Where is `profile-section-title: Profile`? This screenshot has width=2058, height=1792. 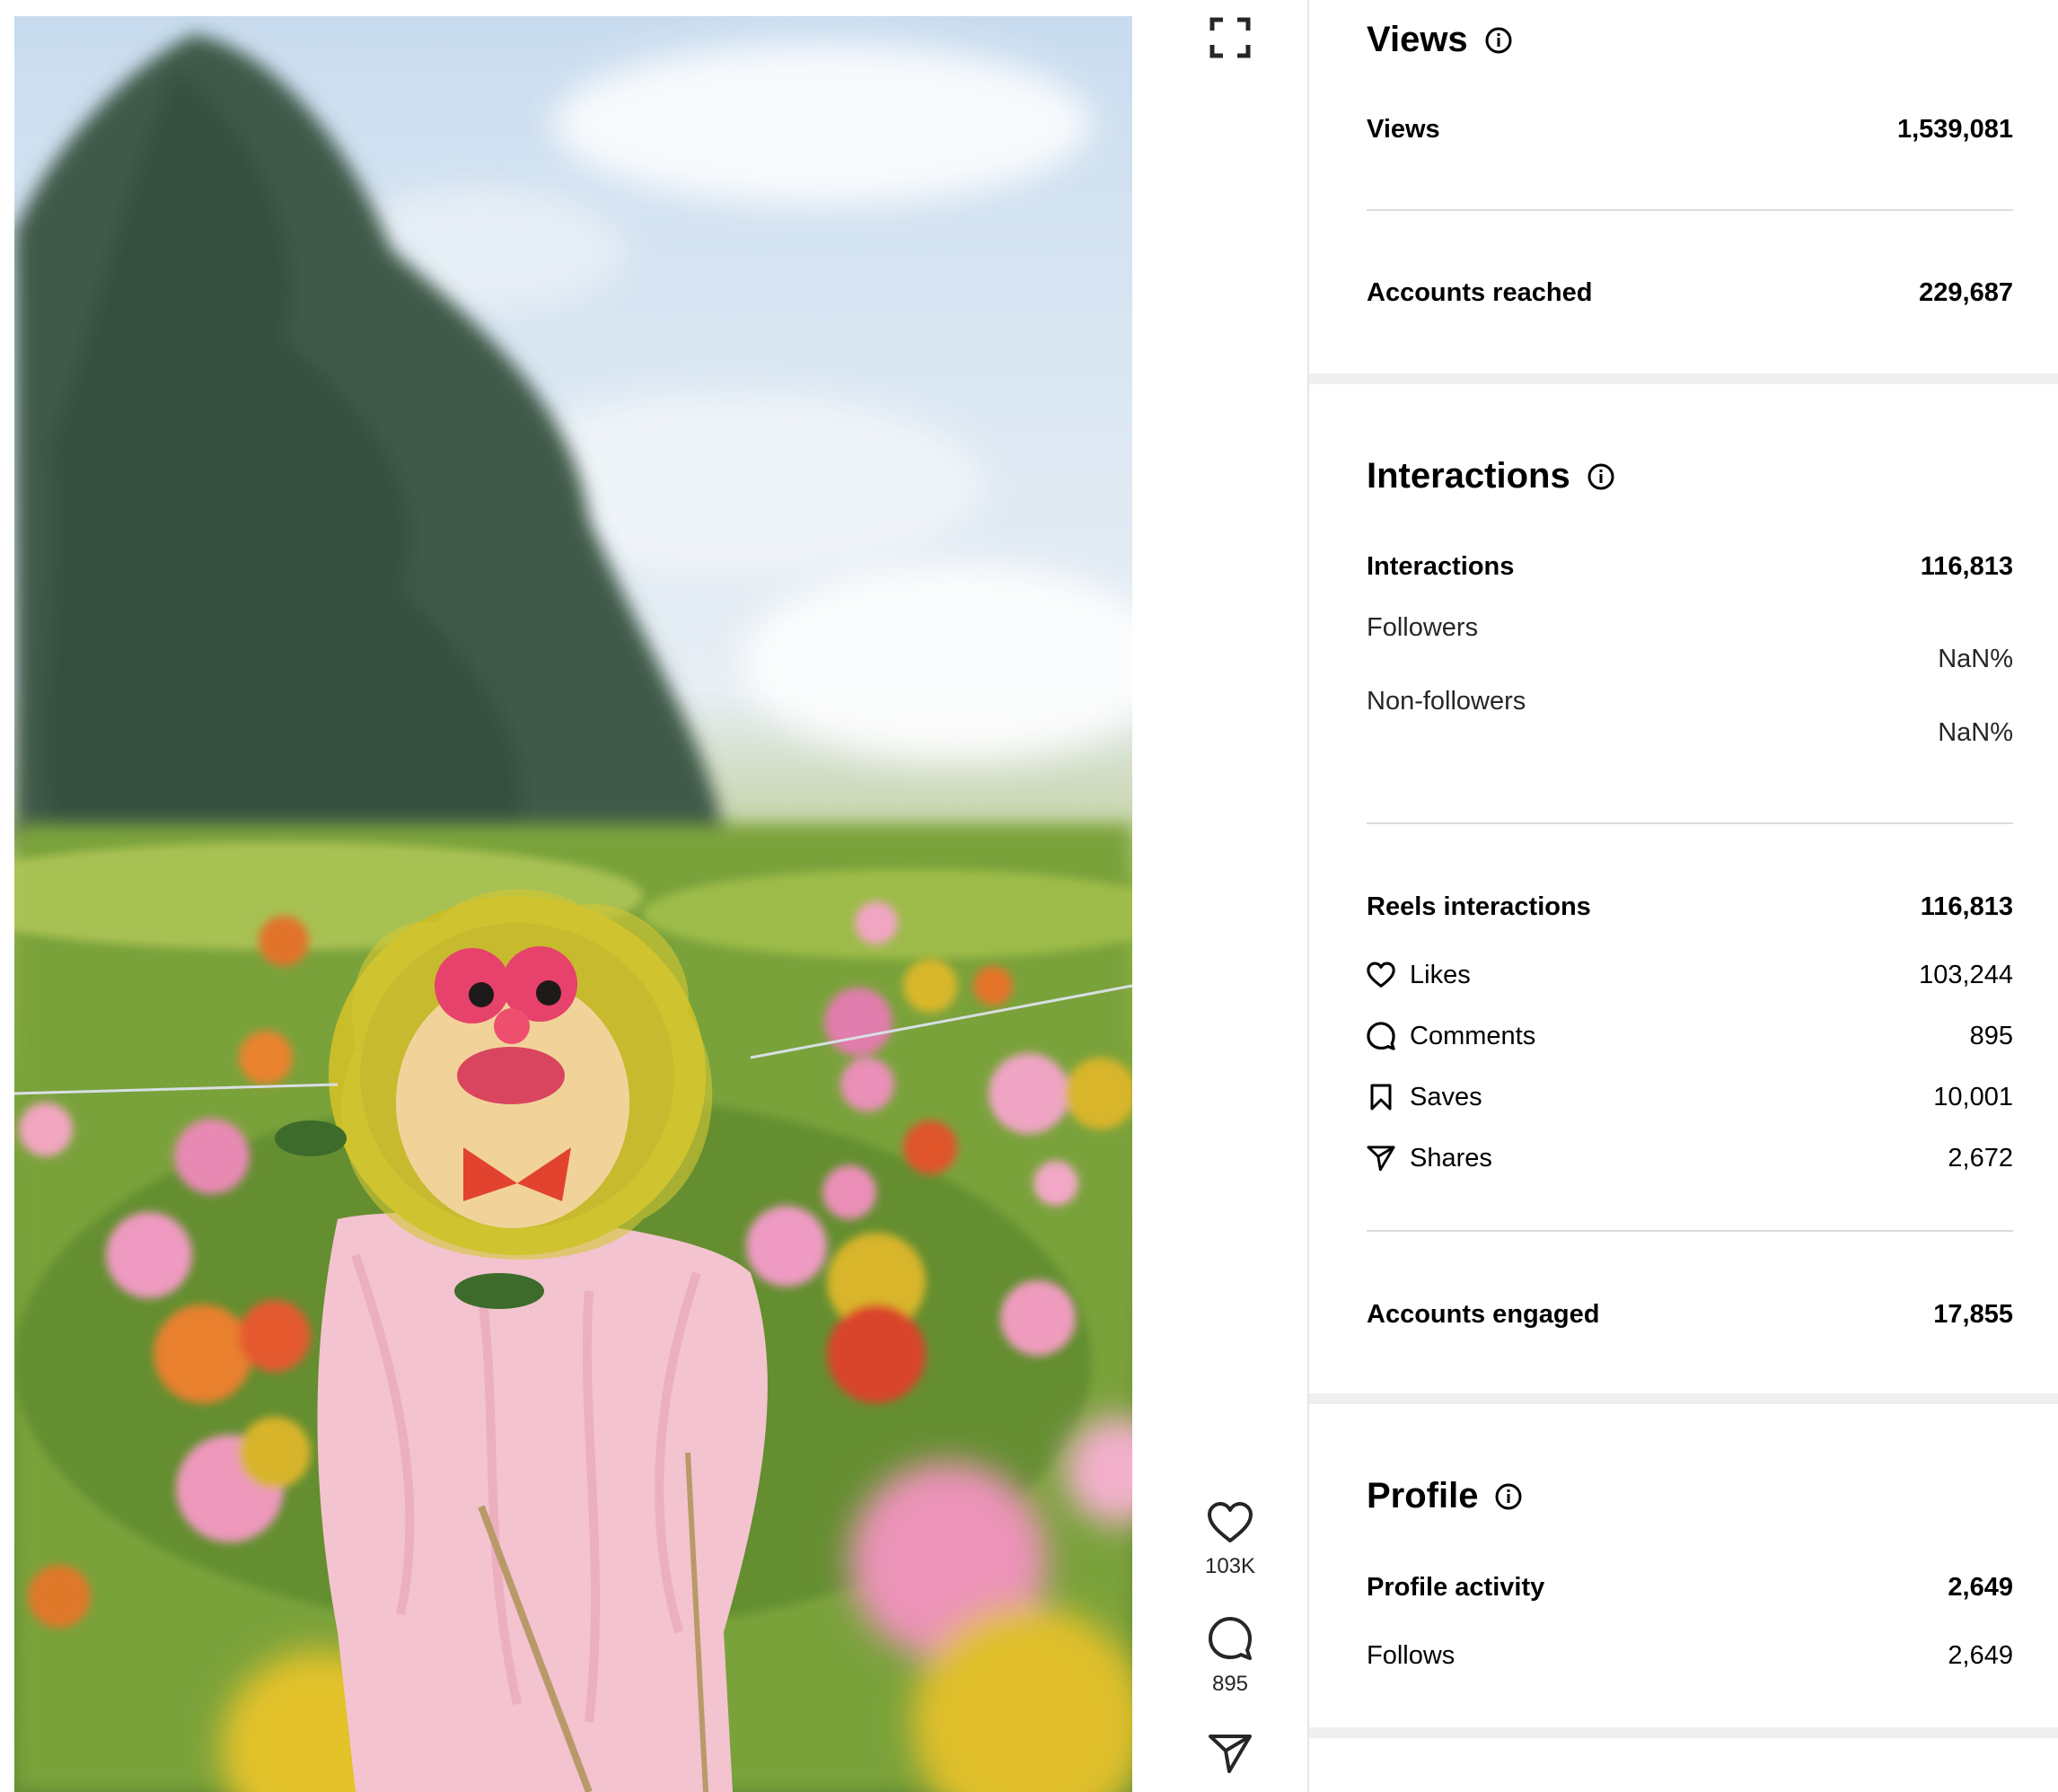 profile-section-title: Profile is located at coordinates (1445, 1496).